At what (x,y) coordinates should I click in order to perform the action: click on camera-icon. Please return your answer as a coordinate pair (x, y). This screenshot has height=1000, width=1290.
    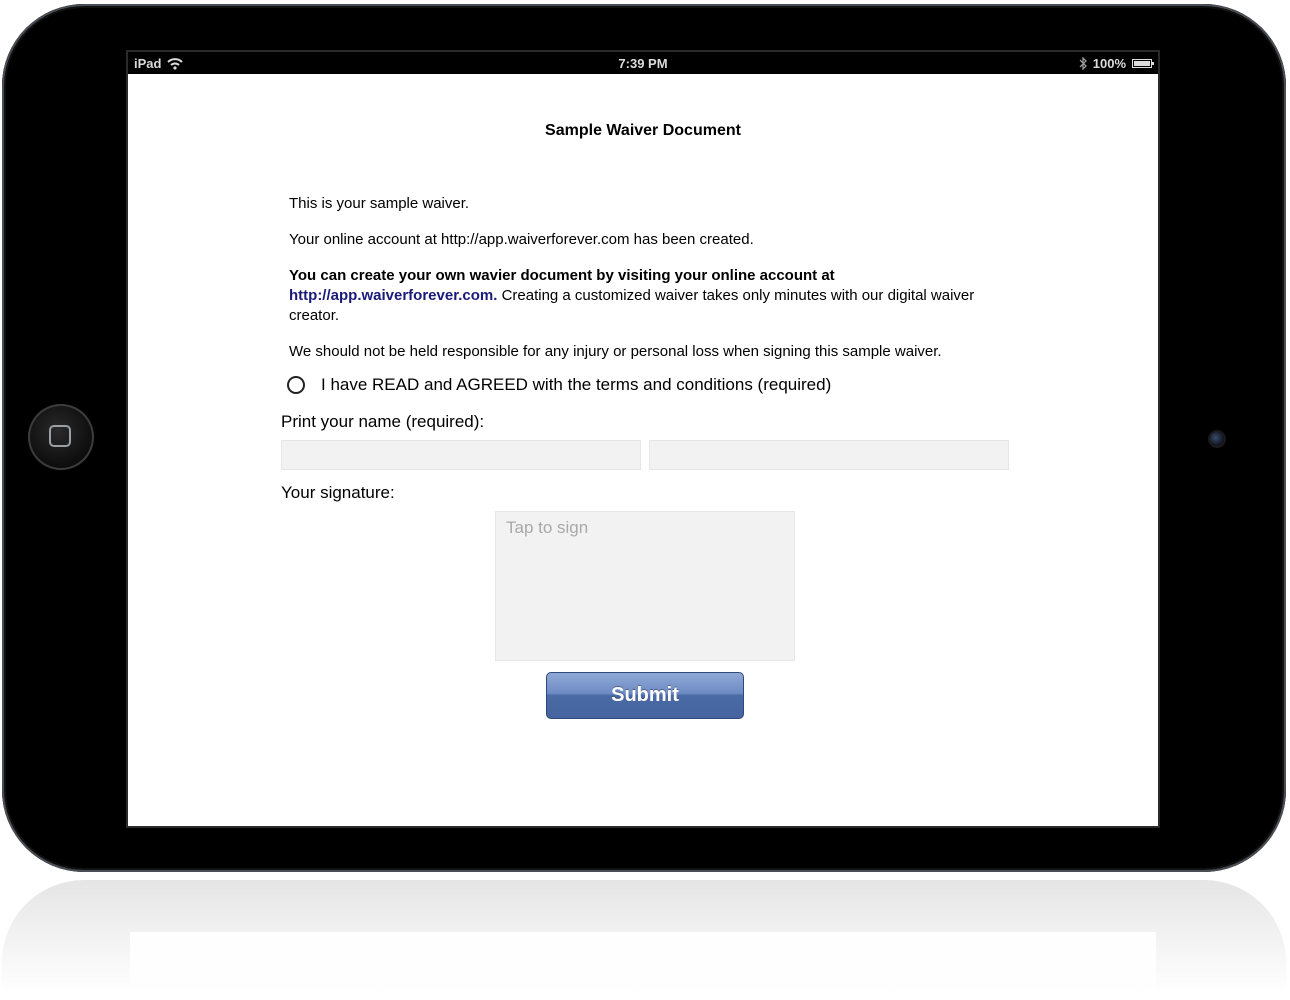
    Looking at the image, I should click on (1217, 439).